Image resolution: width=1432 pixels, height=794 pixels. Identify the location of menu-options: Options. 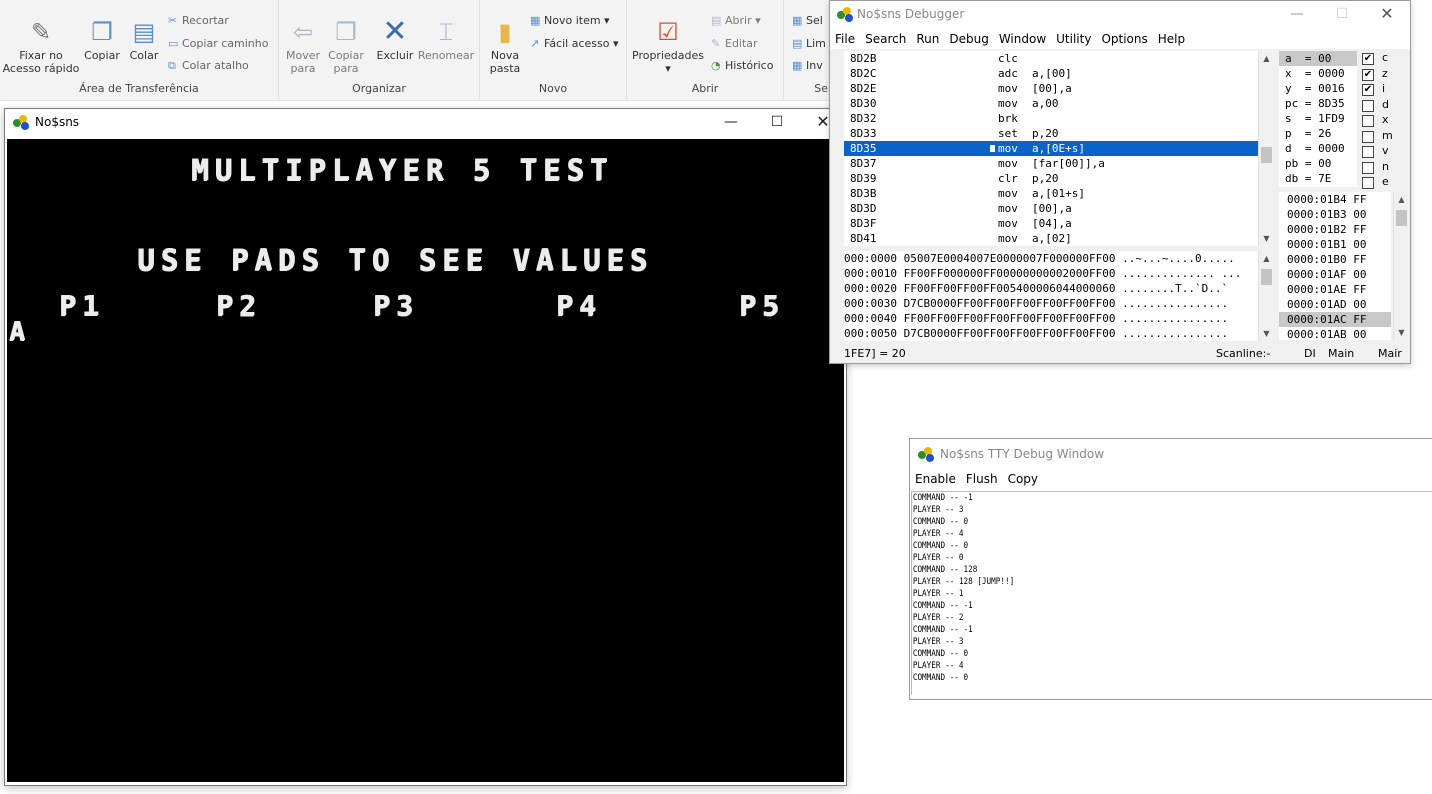
(1124, 39).